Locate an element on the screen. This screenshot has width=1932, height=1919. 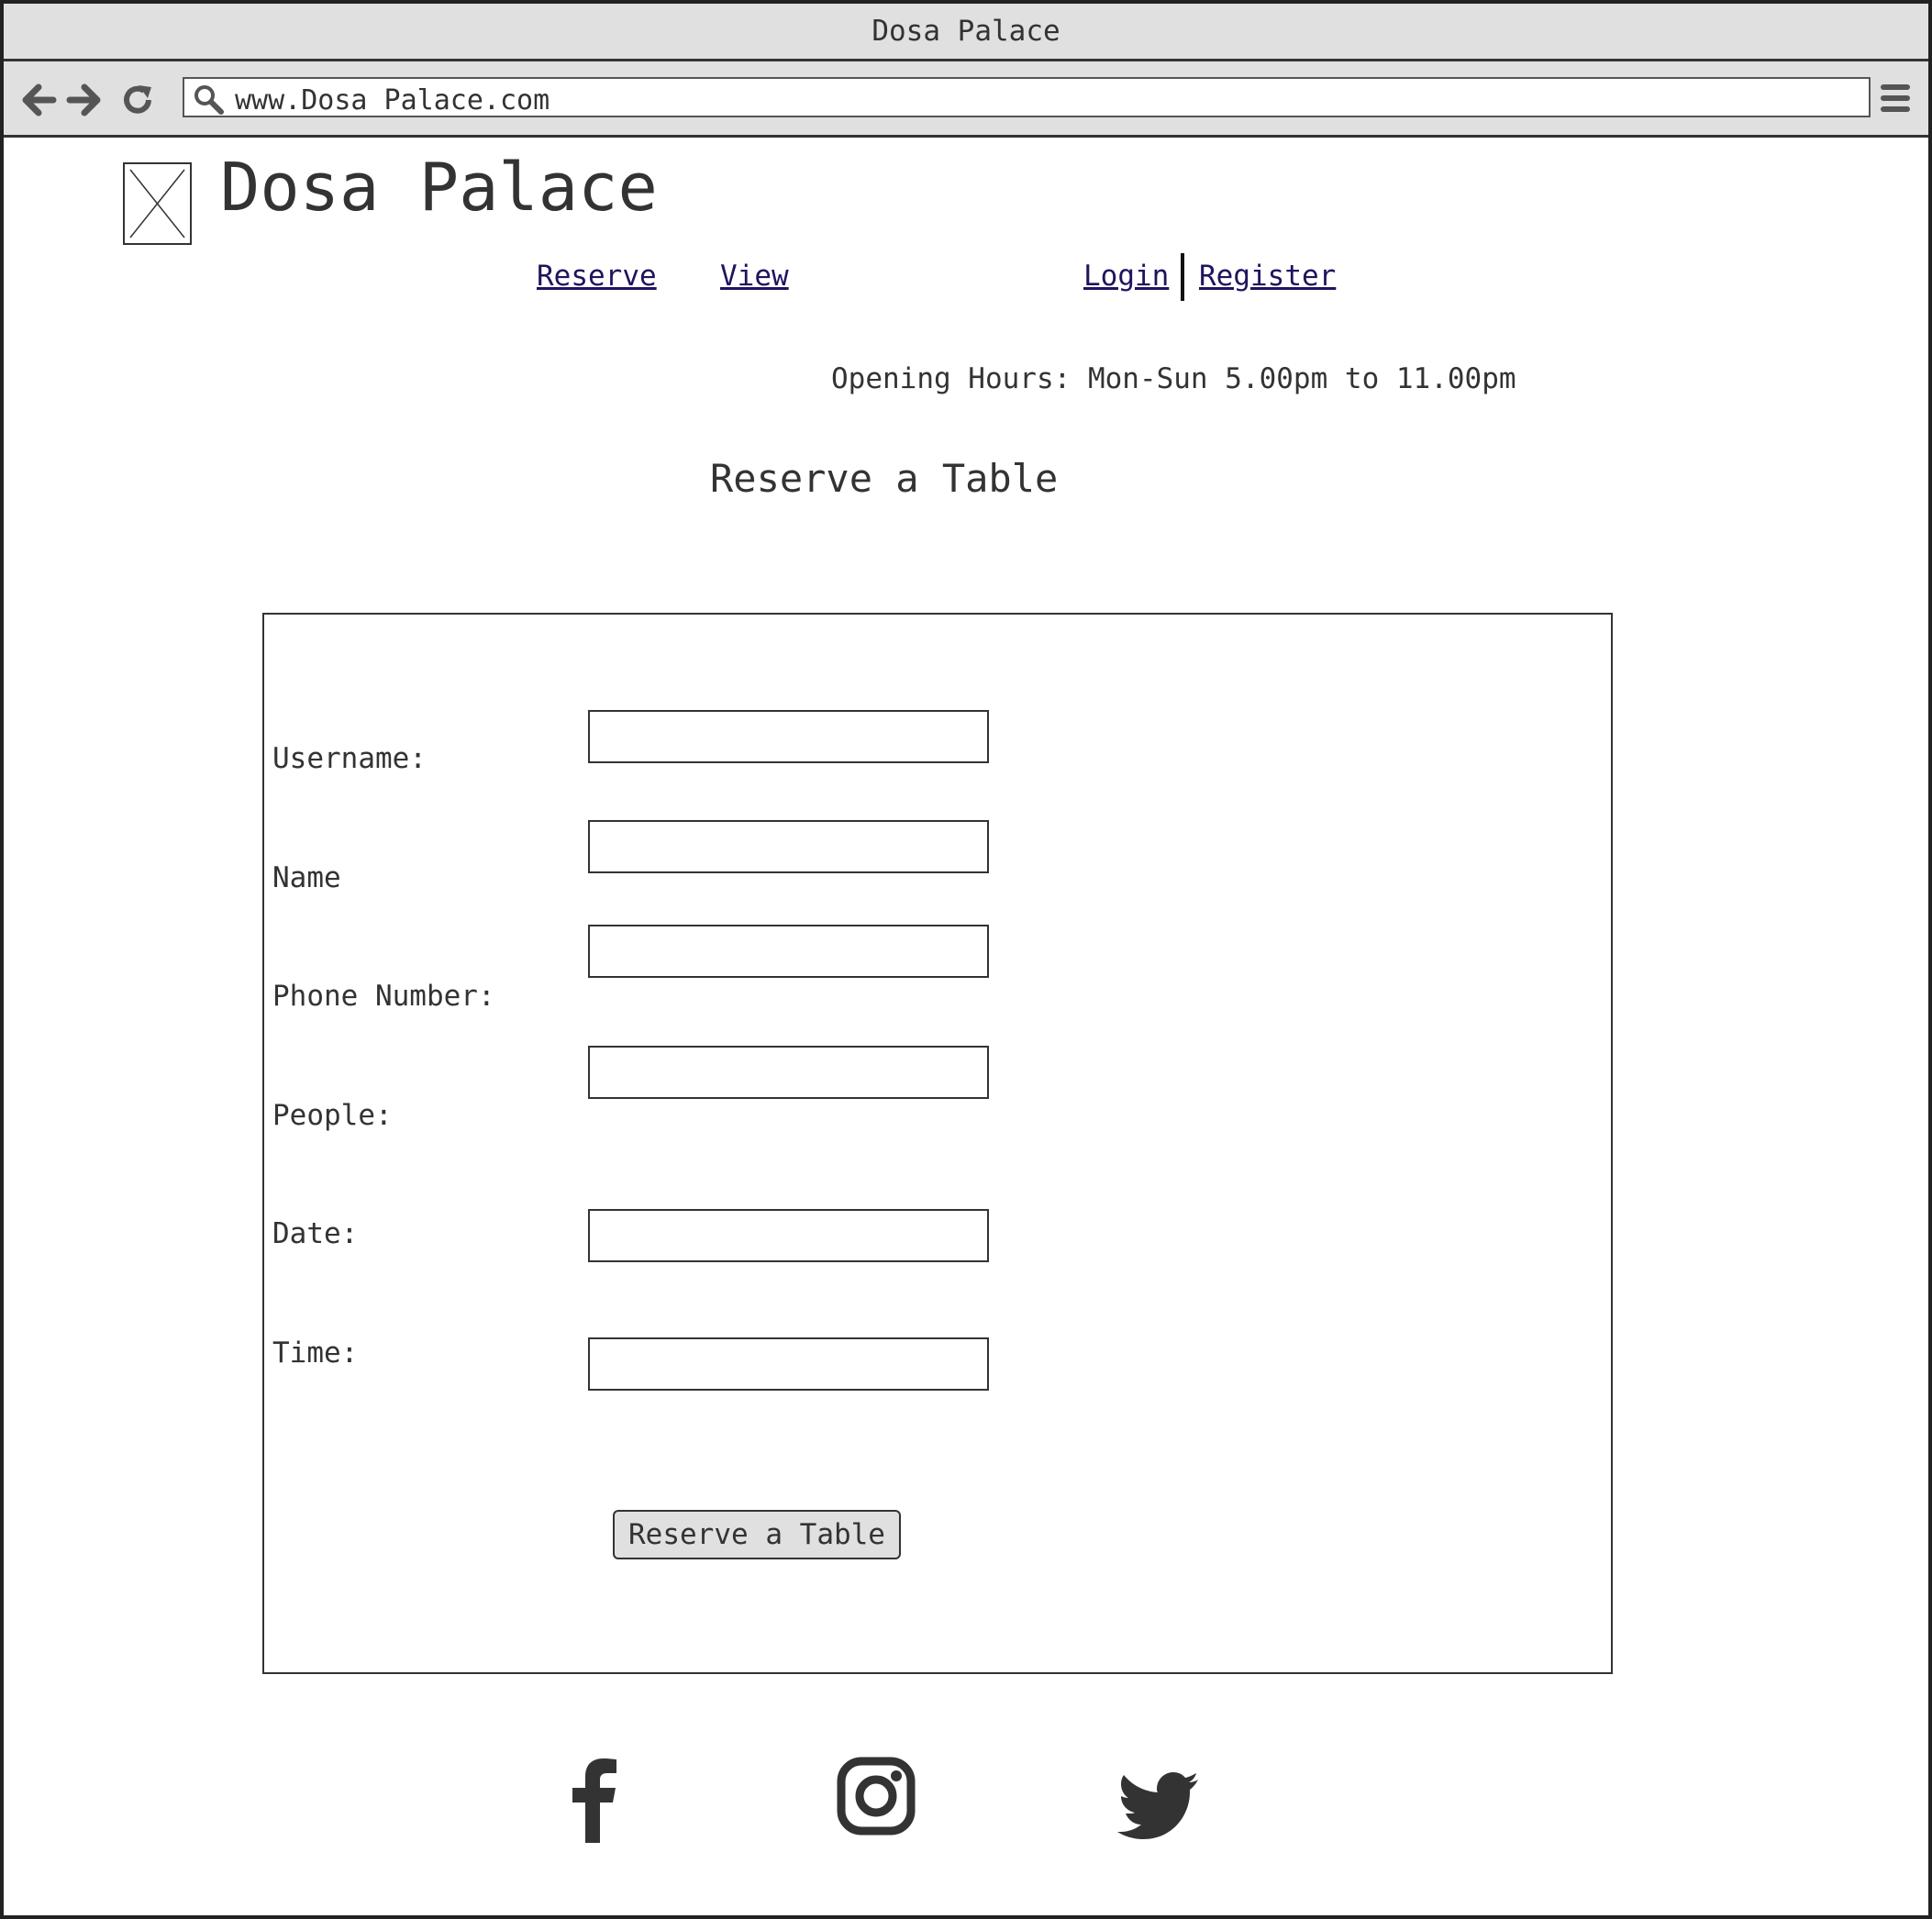
reserve-table-button: Reserve a Table is located at coordinates (757, 1534).